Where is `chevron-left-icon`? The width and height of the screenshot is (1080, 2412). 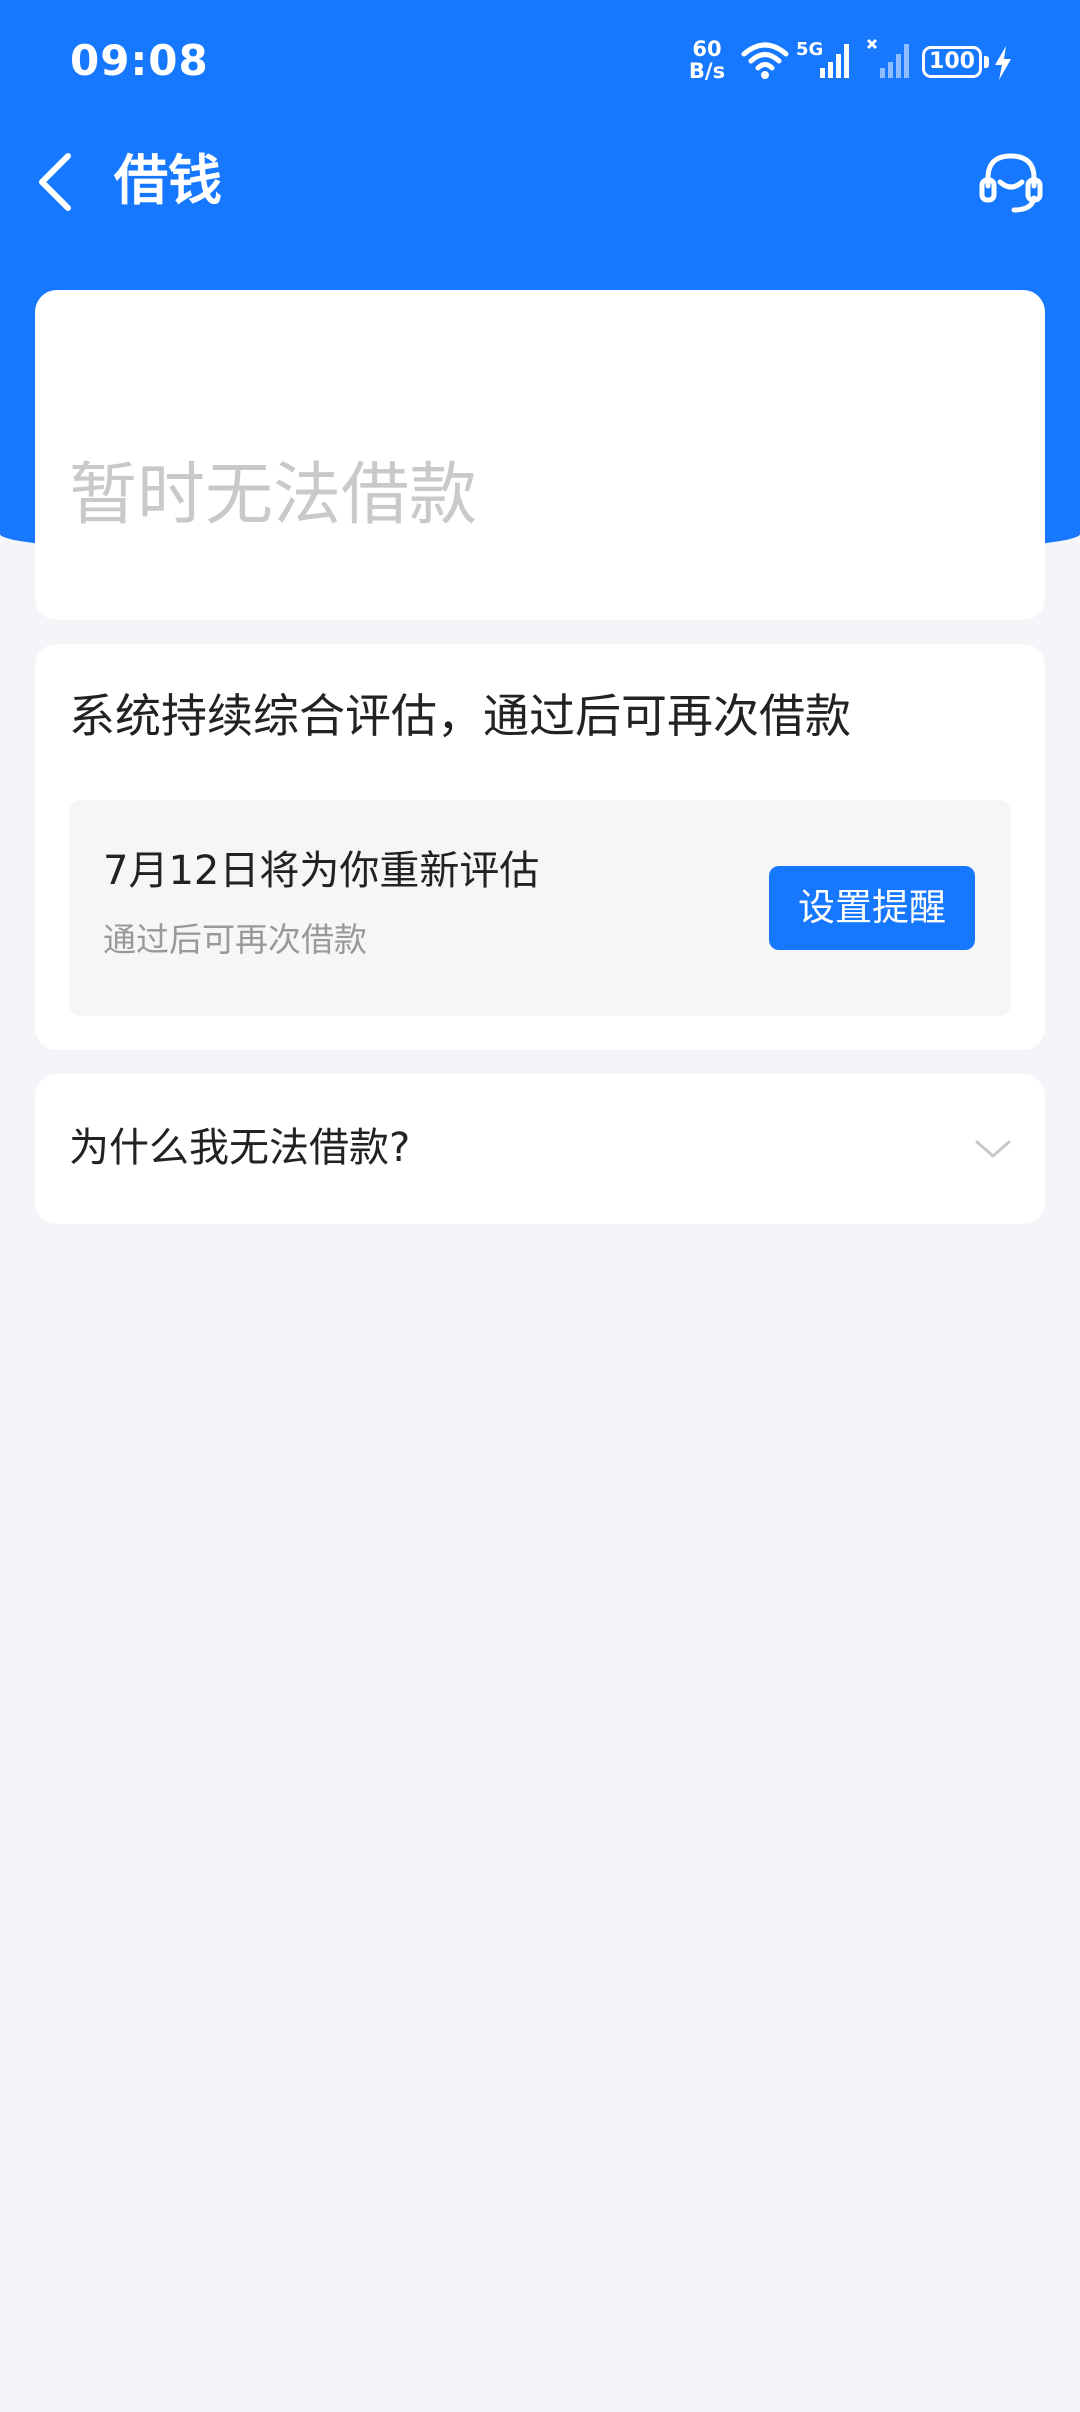 chevron-left-icon is located at coordinates (55, 182).